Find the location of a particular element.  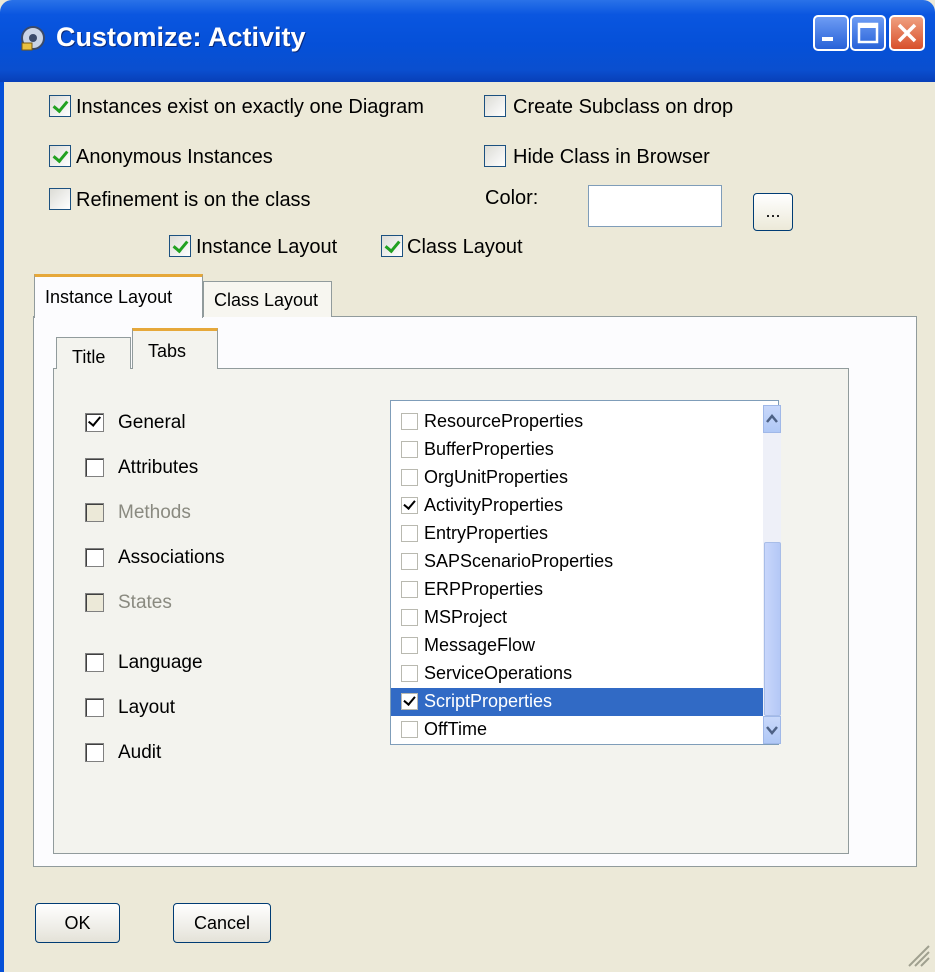

refinement-on-class-label: Refinement is on the class is located at coordinates (193, 200).